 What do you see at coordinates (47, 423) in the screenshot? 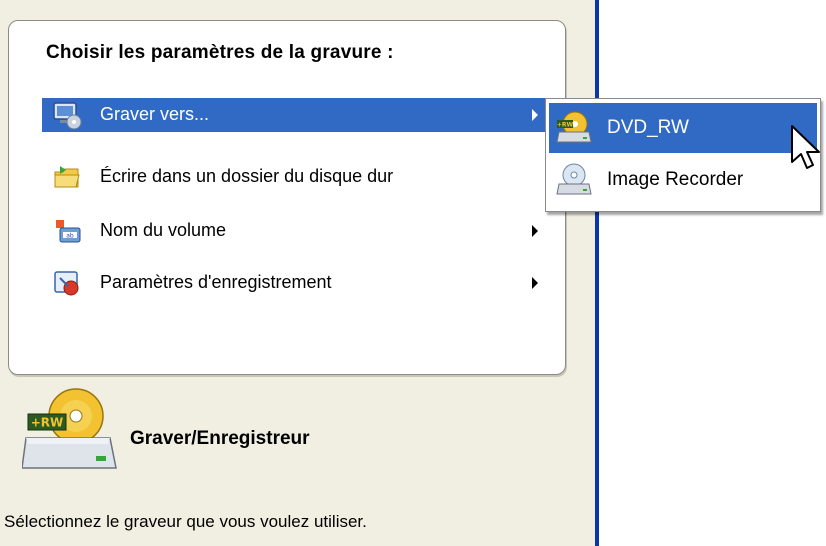
I see `rw-badge-text: +RW` at bounding box center [47, 423].